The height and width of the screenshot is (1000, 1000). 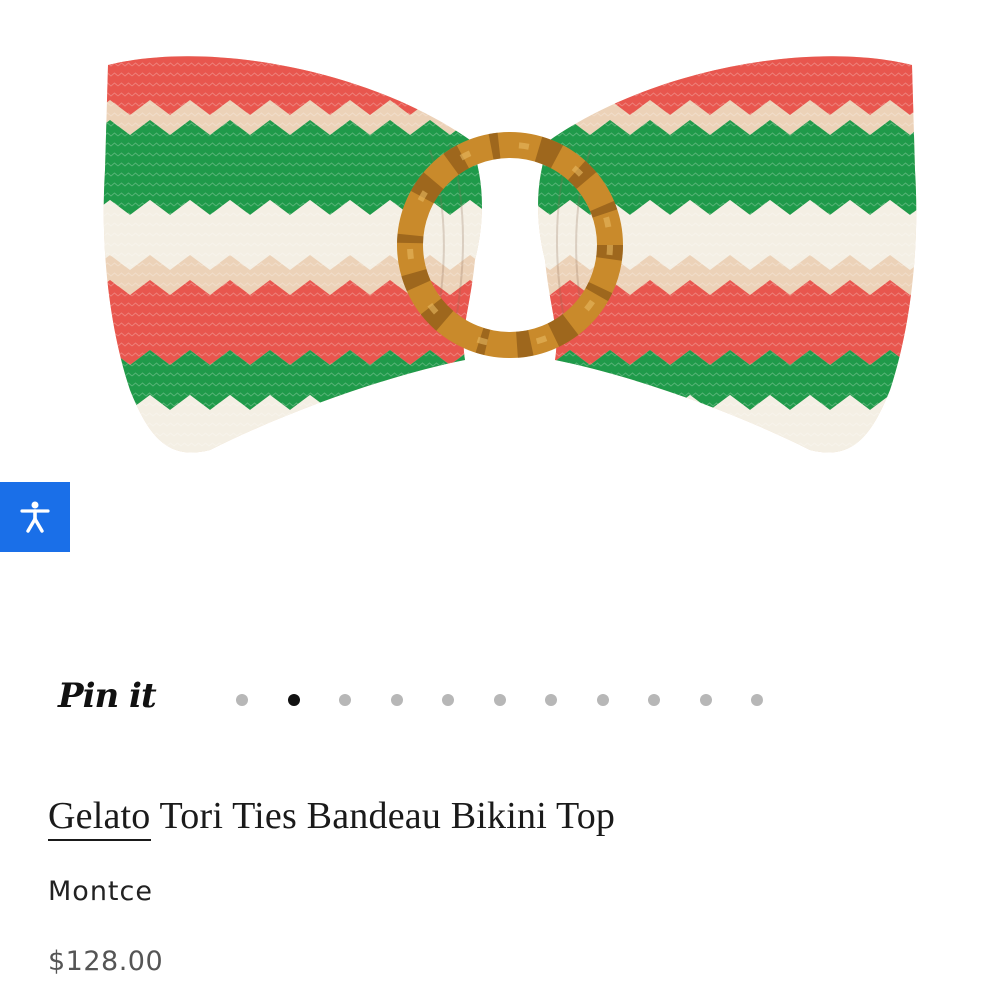 I want to click on product-title: Gelato Tori Ties Bandeau Bikini Top, so click(x=332, y=817).